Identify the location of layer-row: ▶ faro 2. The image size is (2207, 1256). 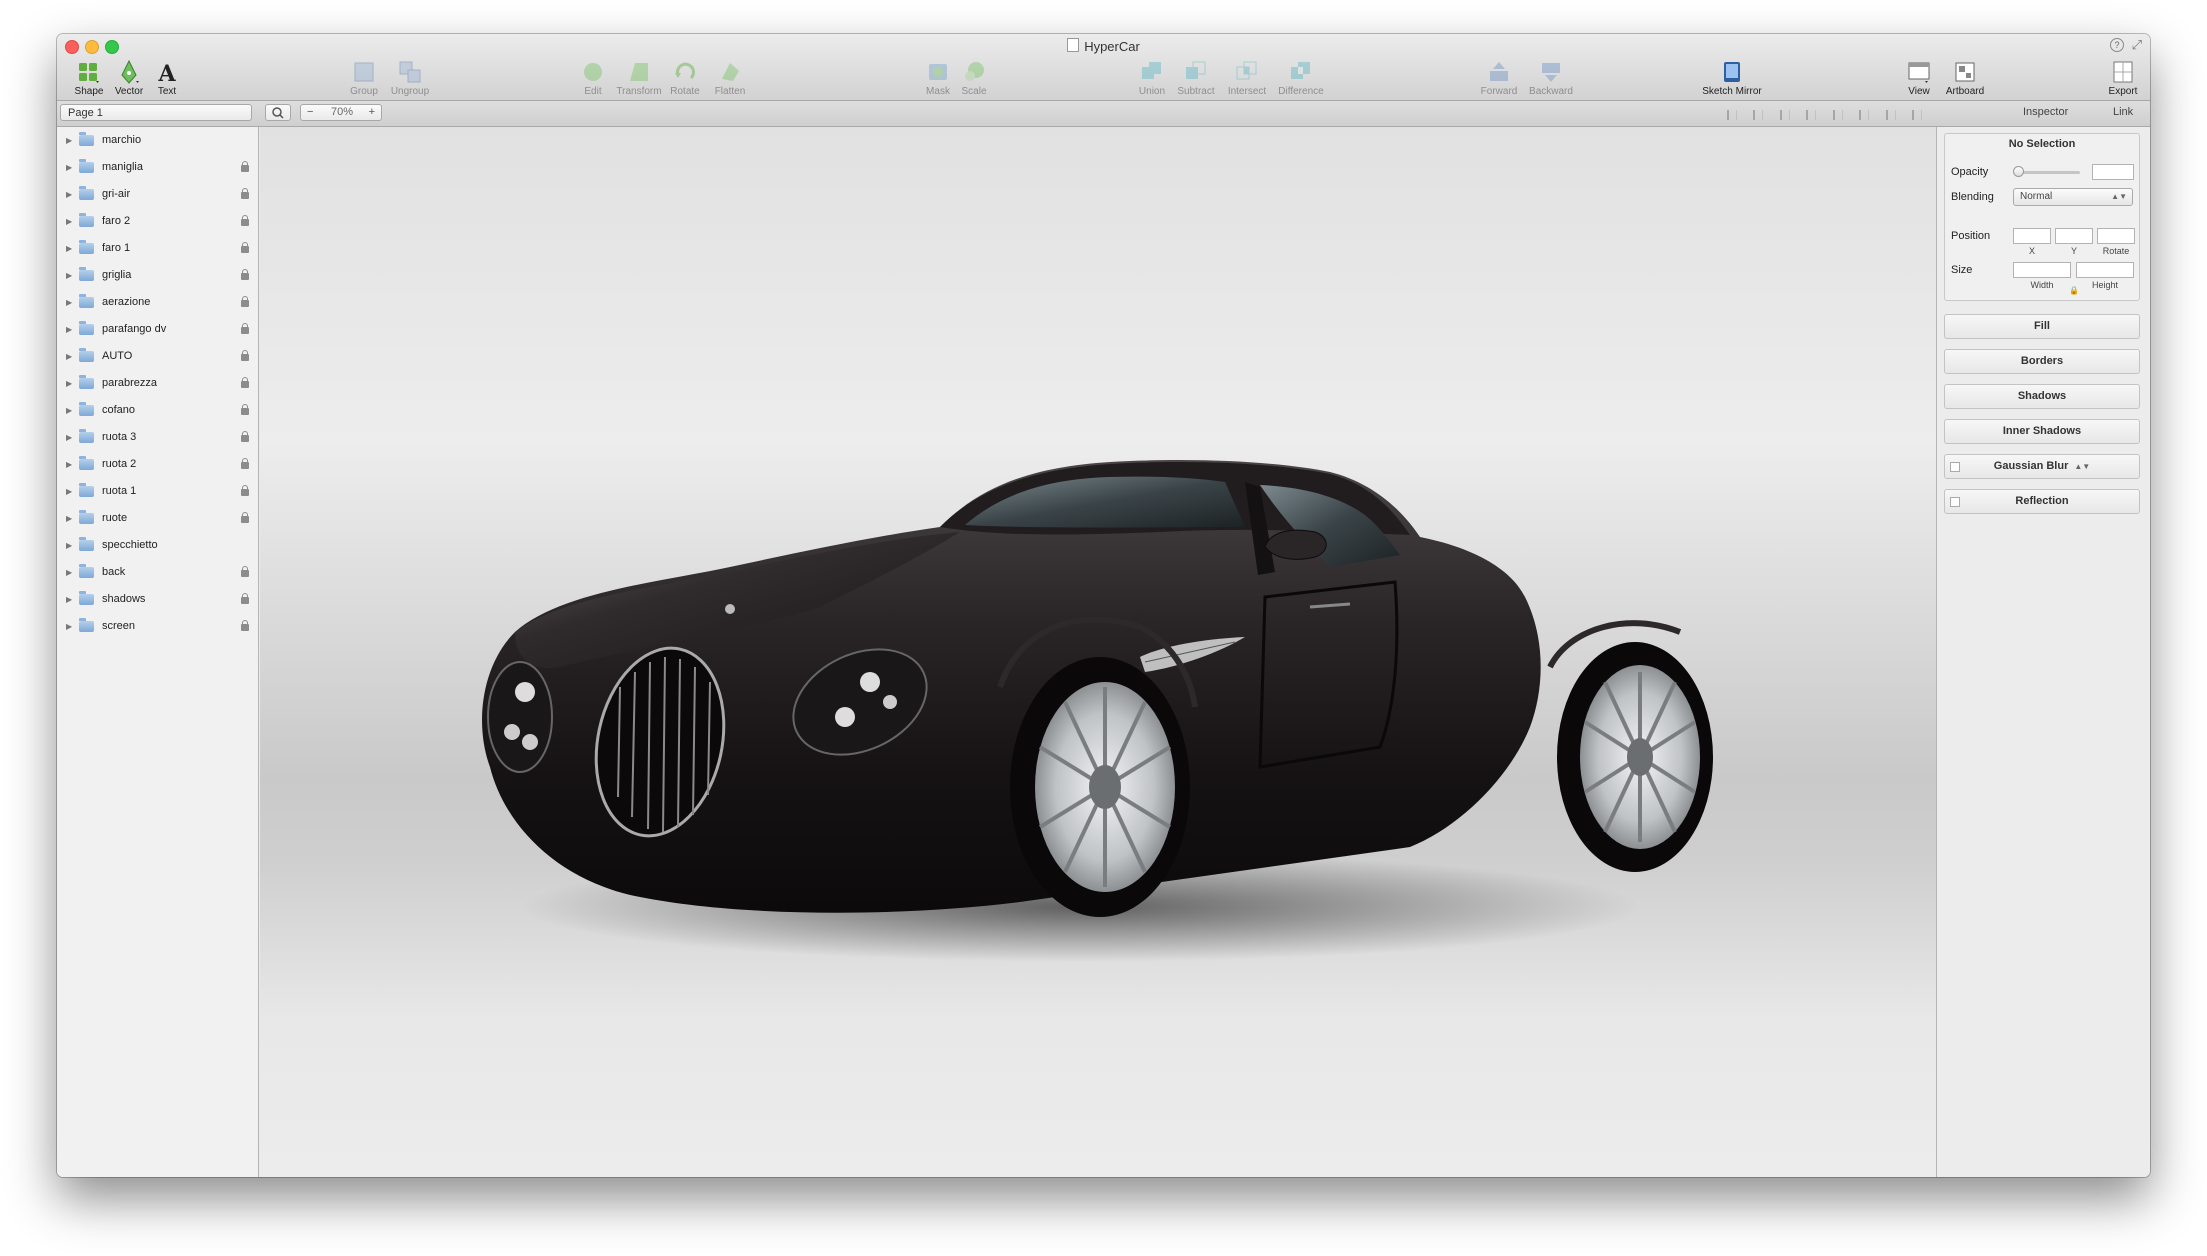
(157, 221).